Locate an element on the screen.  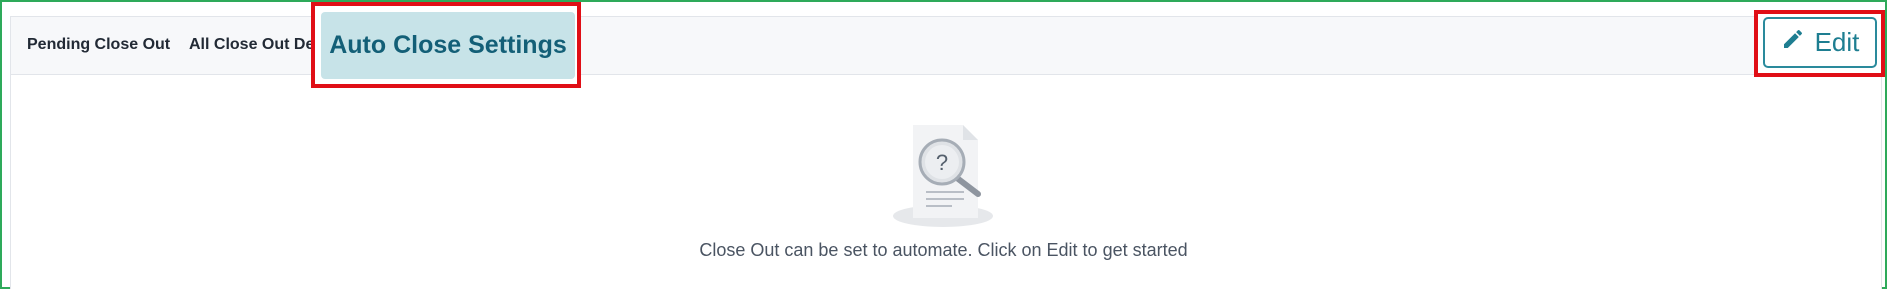
edit-button: Edit is located at coordinates (1820, 42).